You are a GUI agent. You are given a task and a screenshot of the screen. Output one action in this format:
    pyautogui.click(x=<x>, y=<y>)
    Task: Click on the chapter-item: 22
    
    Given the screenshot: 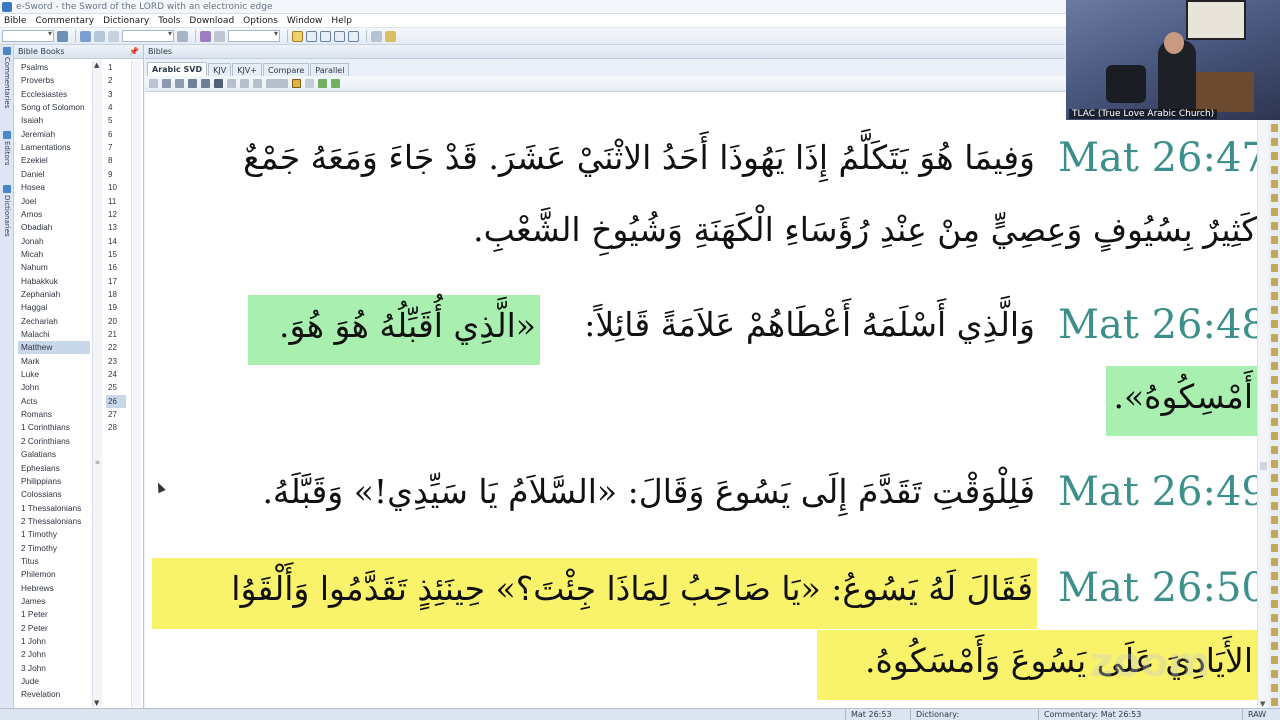 What is the action you would take?
    pyautogui.click(x=116, y=347)
    